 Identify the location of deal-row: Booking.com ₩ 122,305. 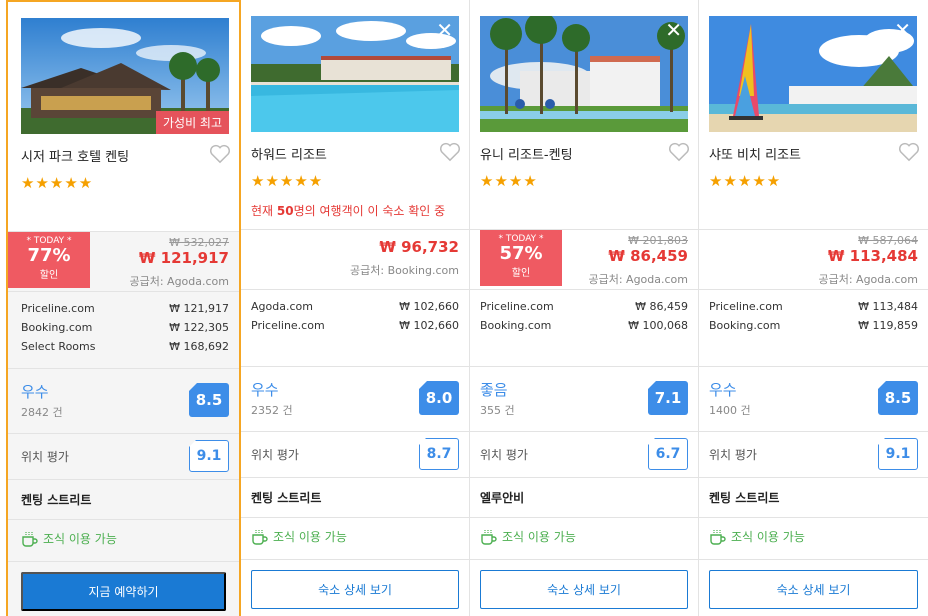
(125, 330).